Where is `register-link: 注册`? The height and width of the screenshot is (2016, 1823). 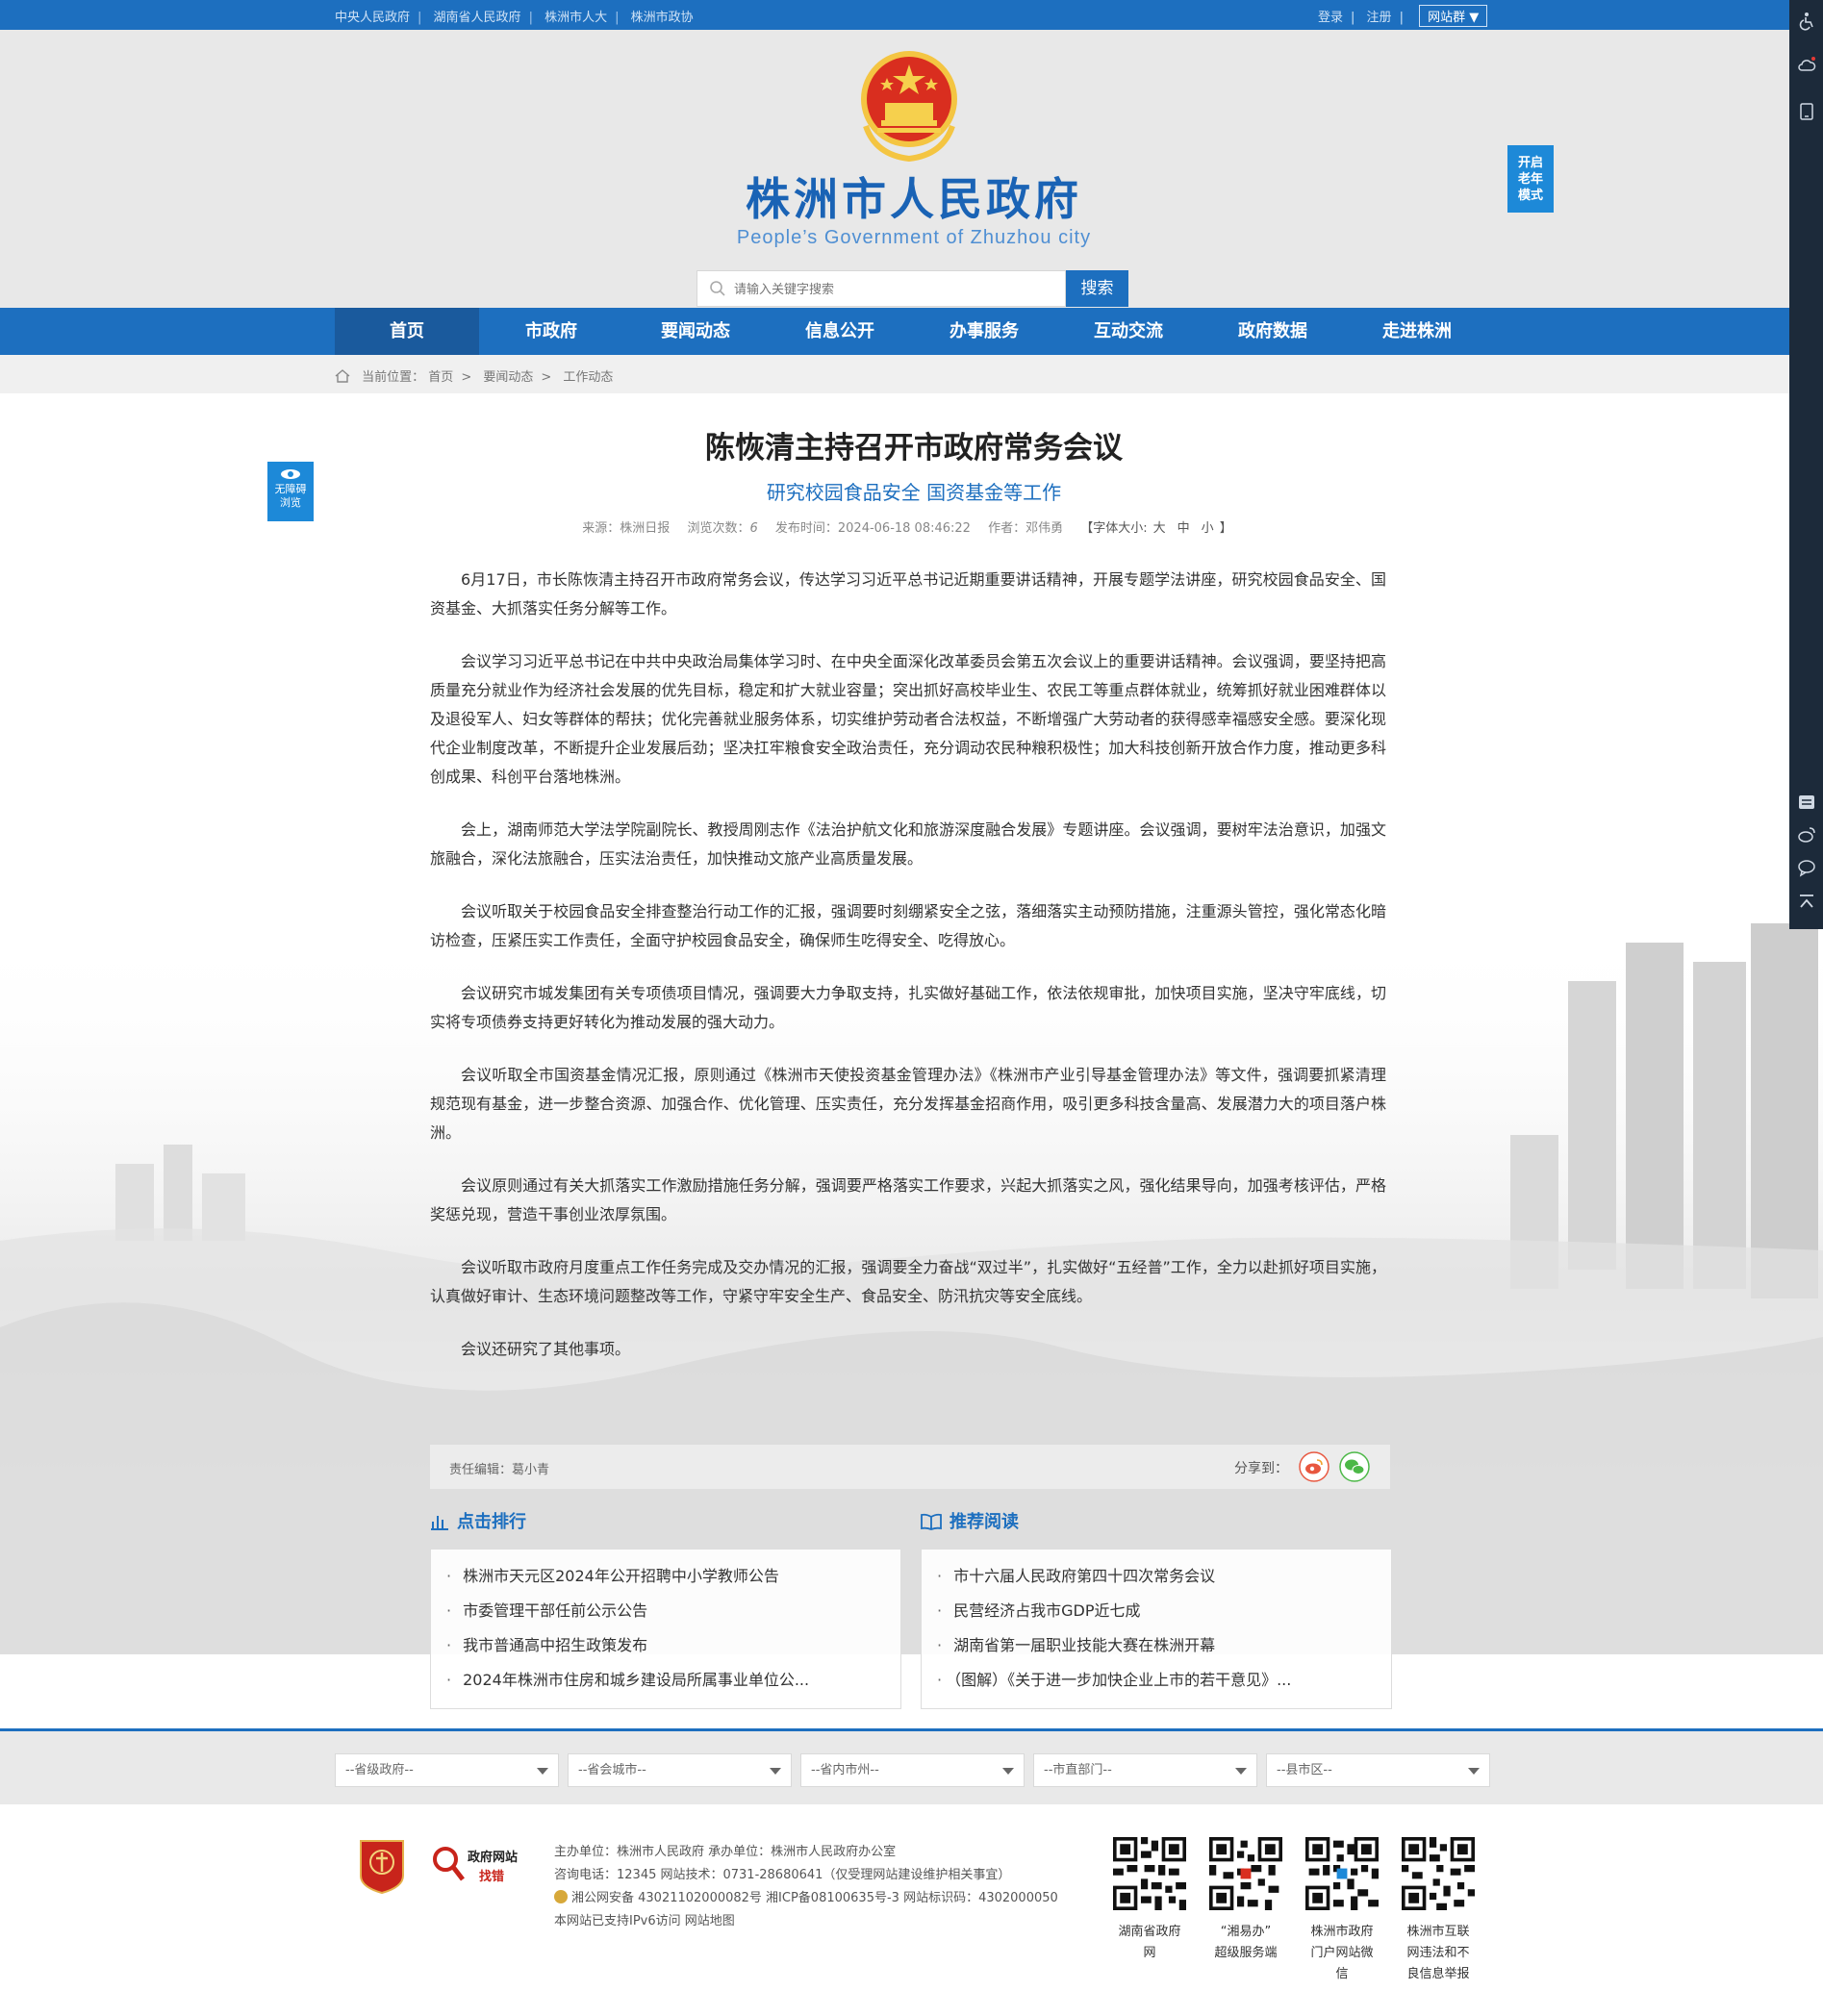
register-link: 注册 is located at coordinates (1379, 18).